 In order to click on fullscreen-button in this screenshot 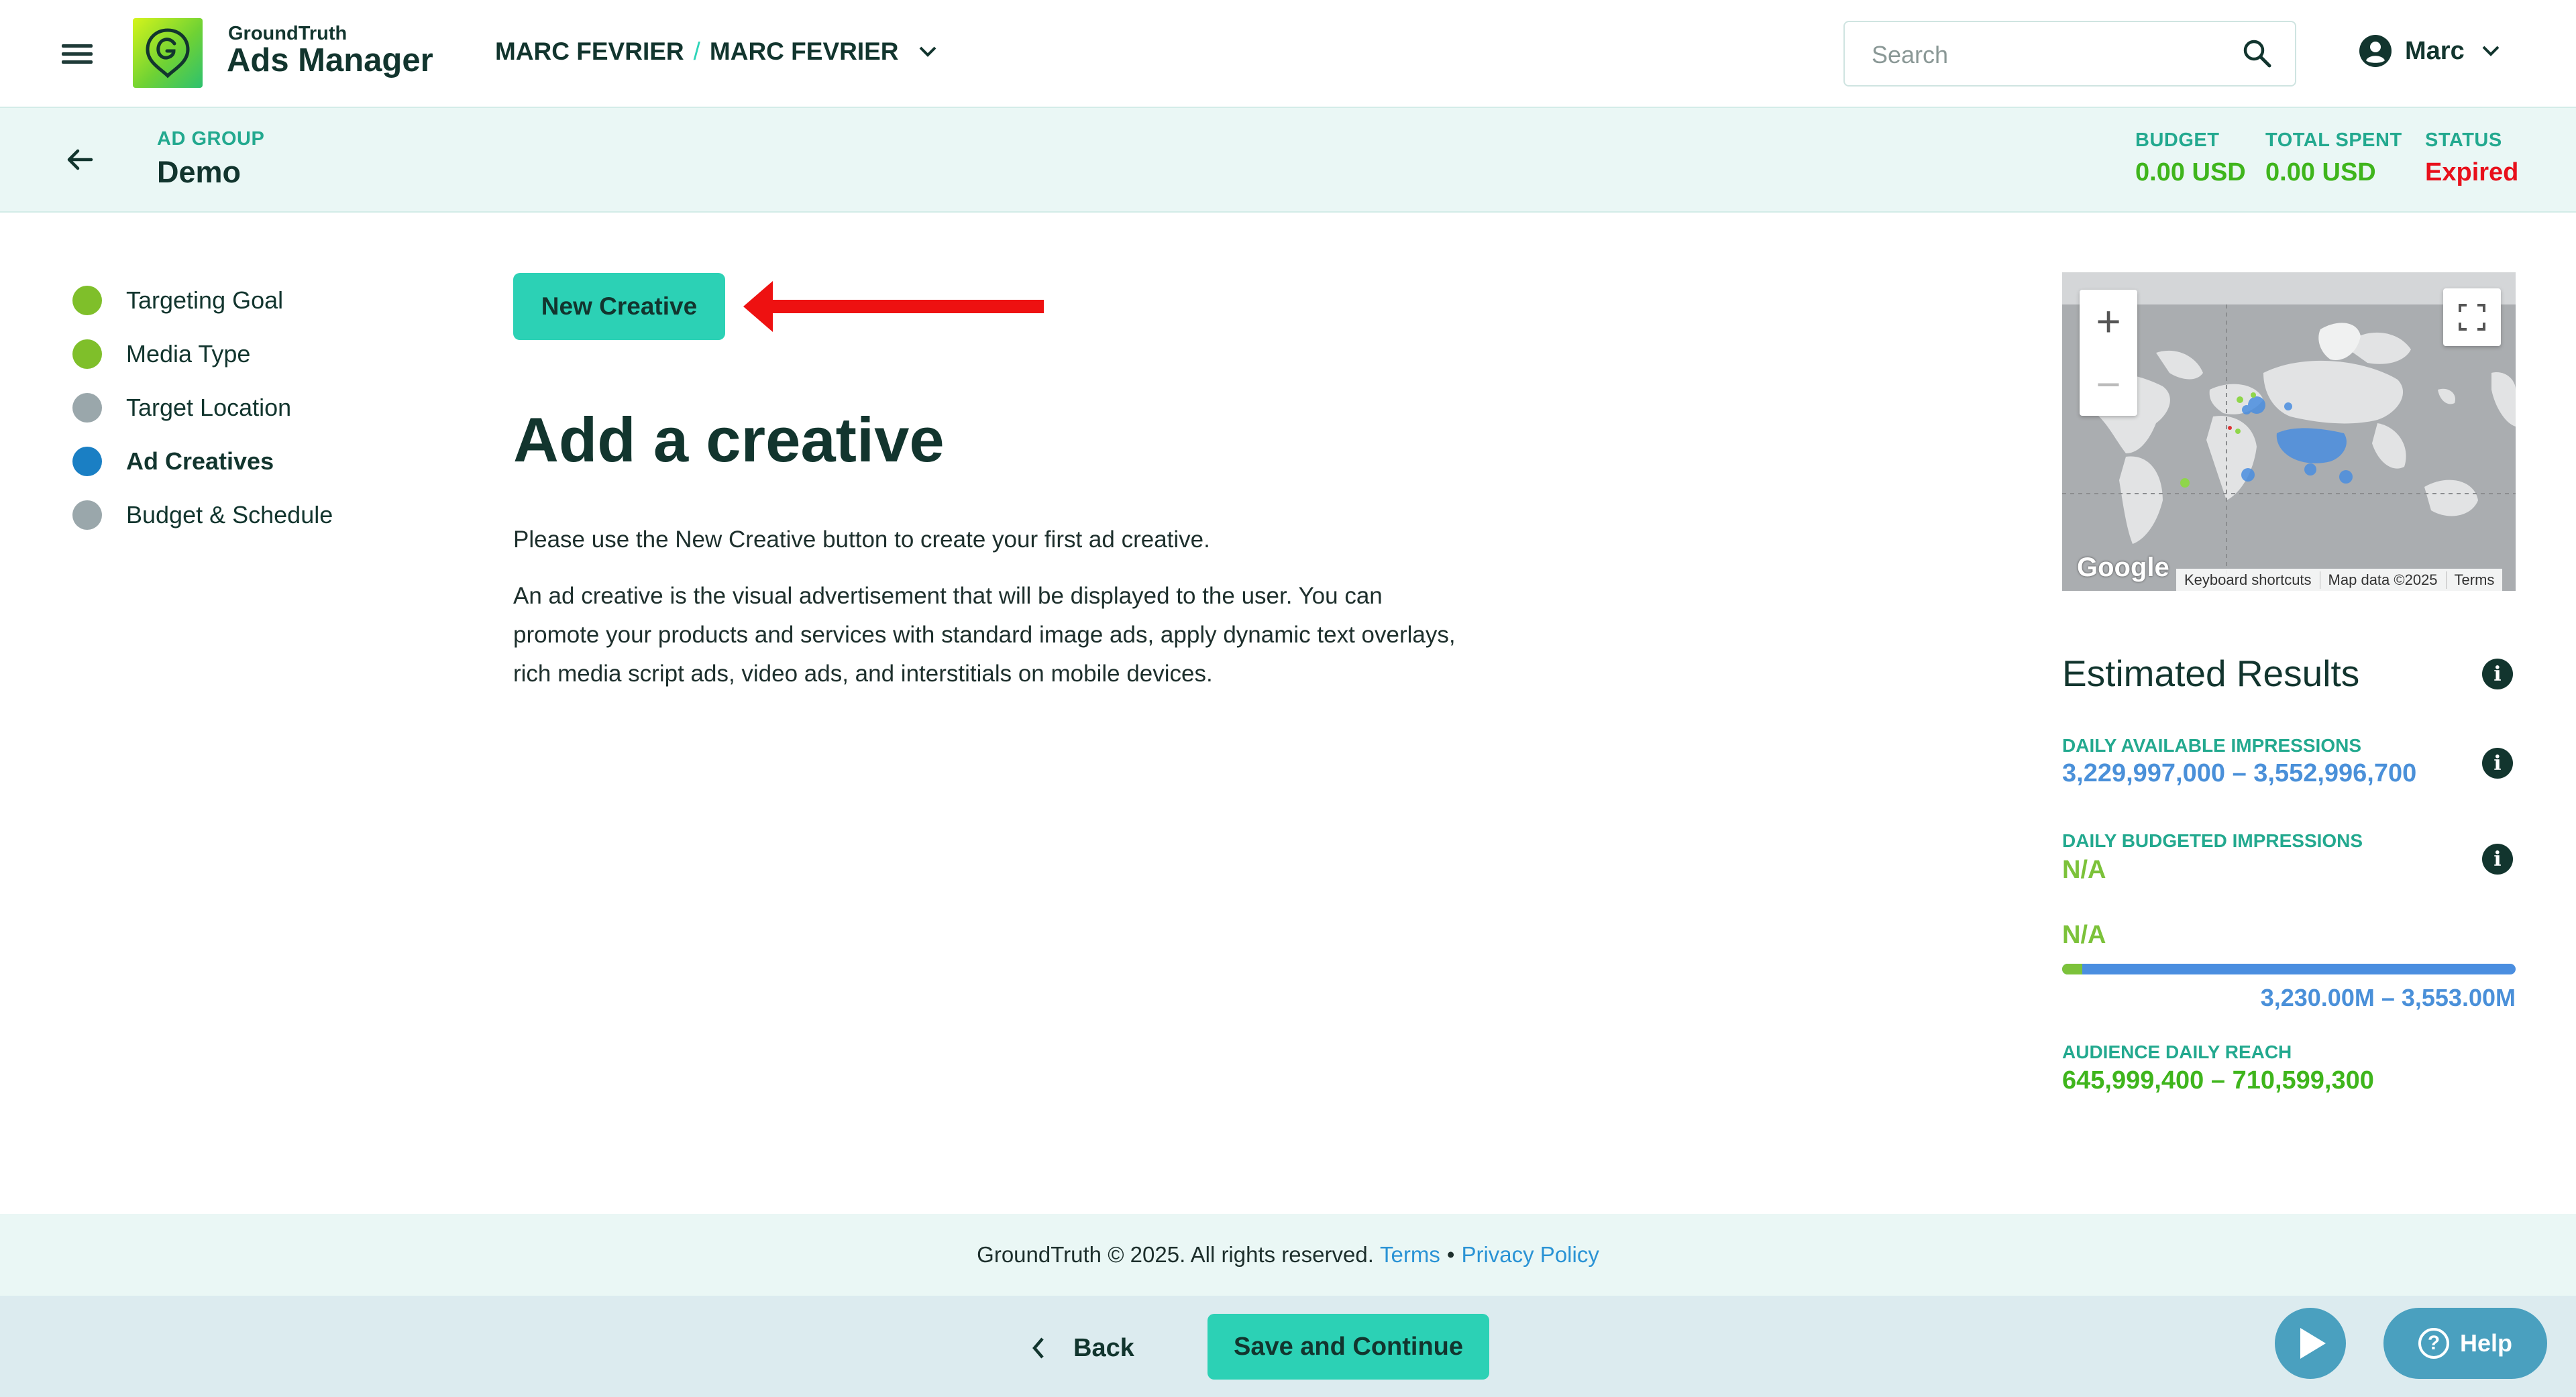, I will do `click(2472, 317)`.